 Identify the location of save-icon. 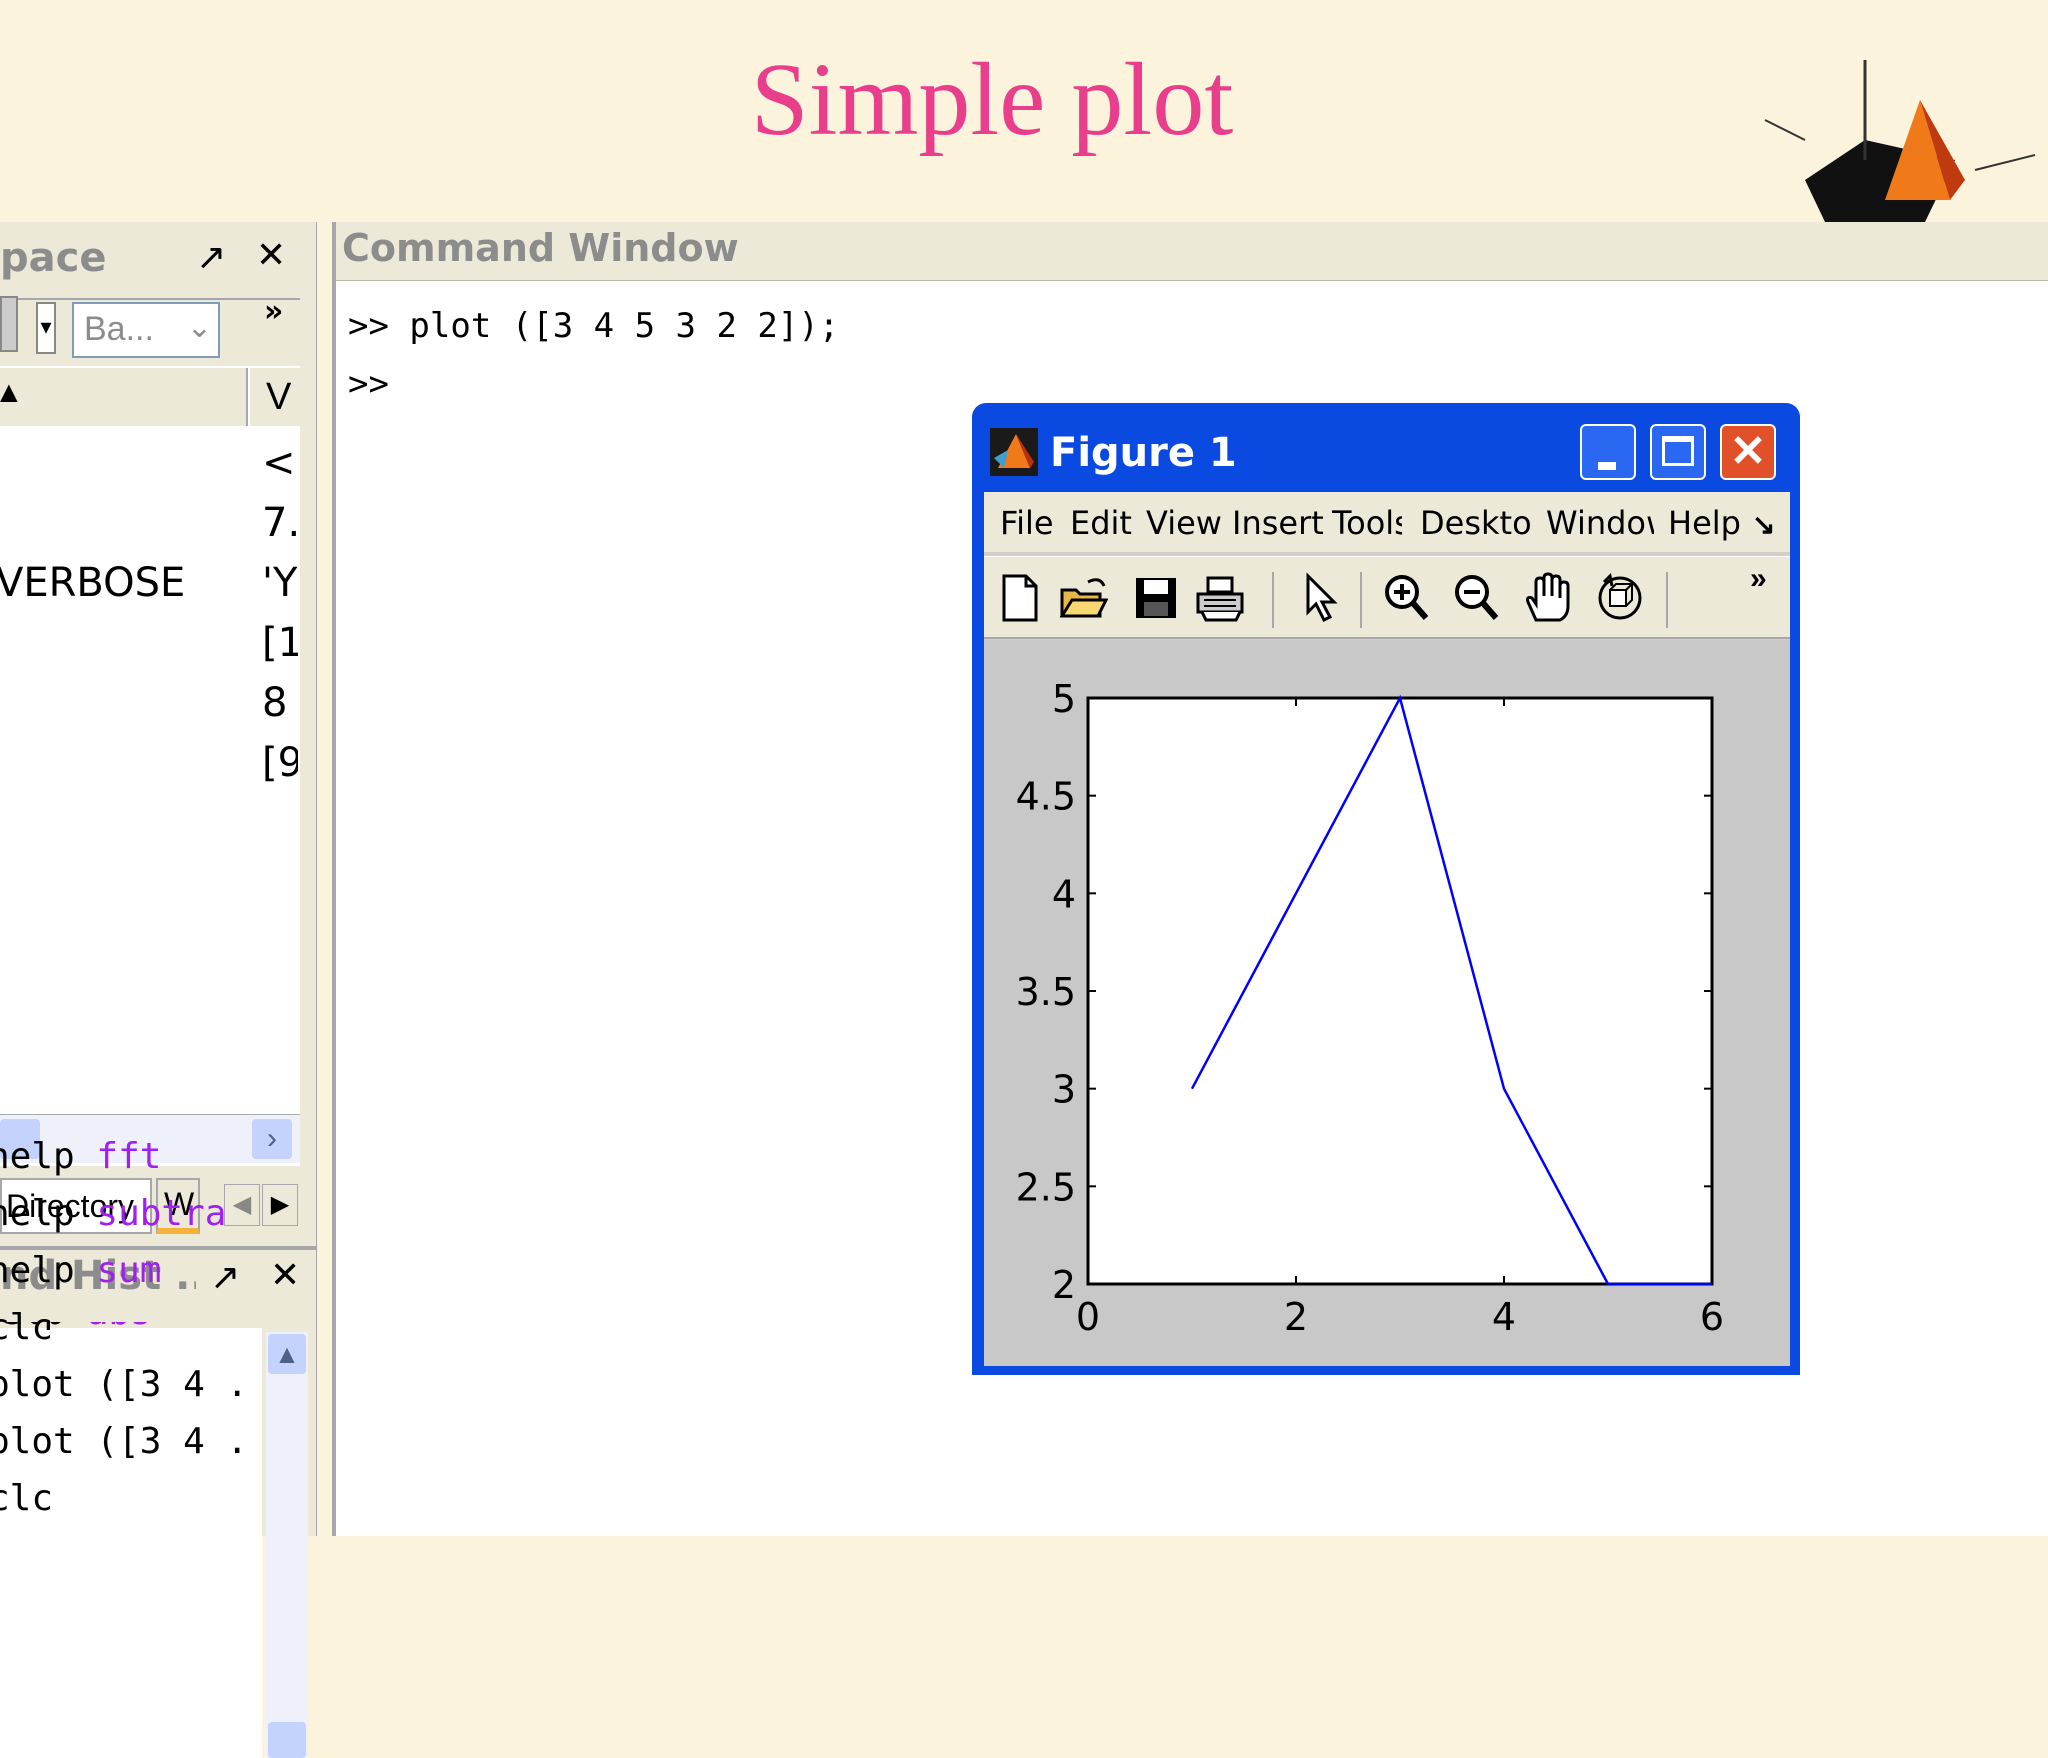
(1156, 598).